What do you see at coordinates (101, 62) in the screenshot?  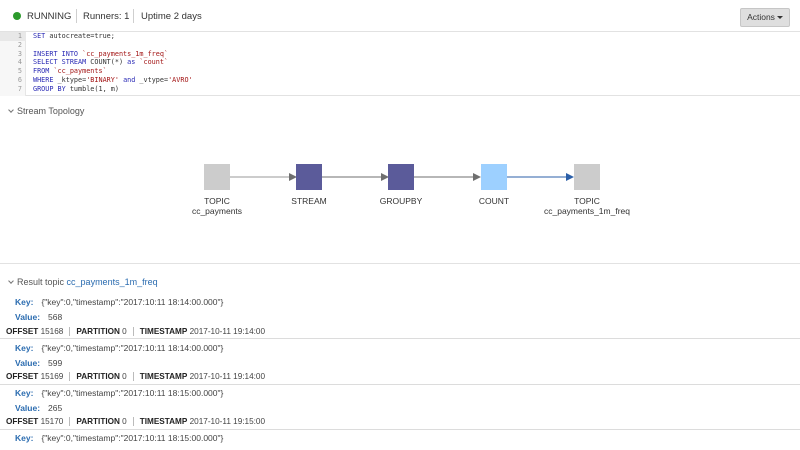 I see `code-line: SELECT STREAM COUNT(*) as `count`` at bounding box center [101, 62].